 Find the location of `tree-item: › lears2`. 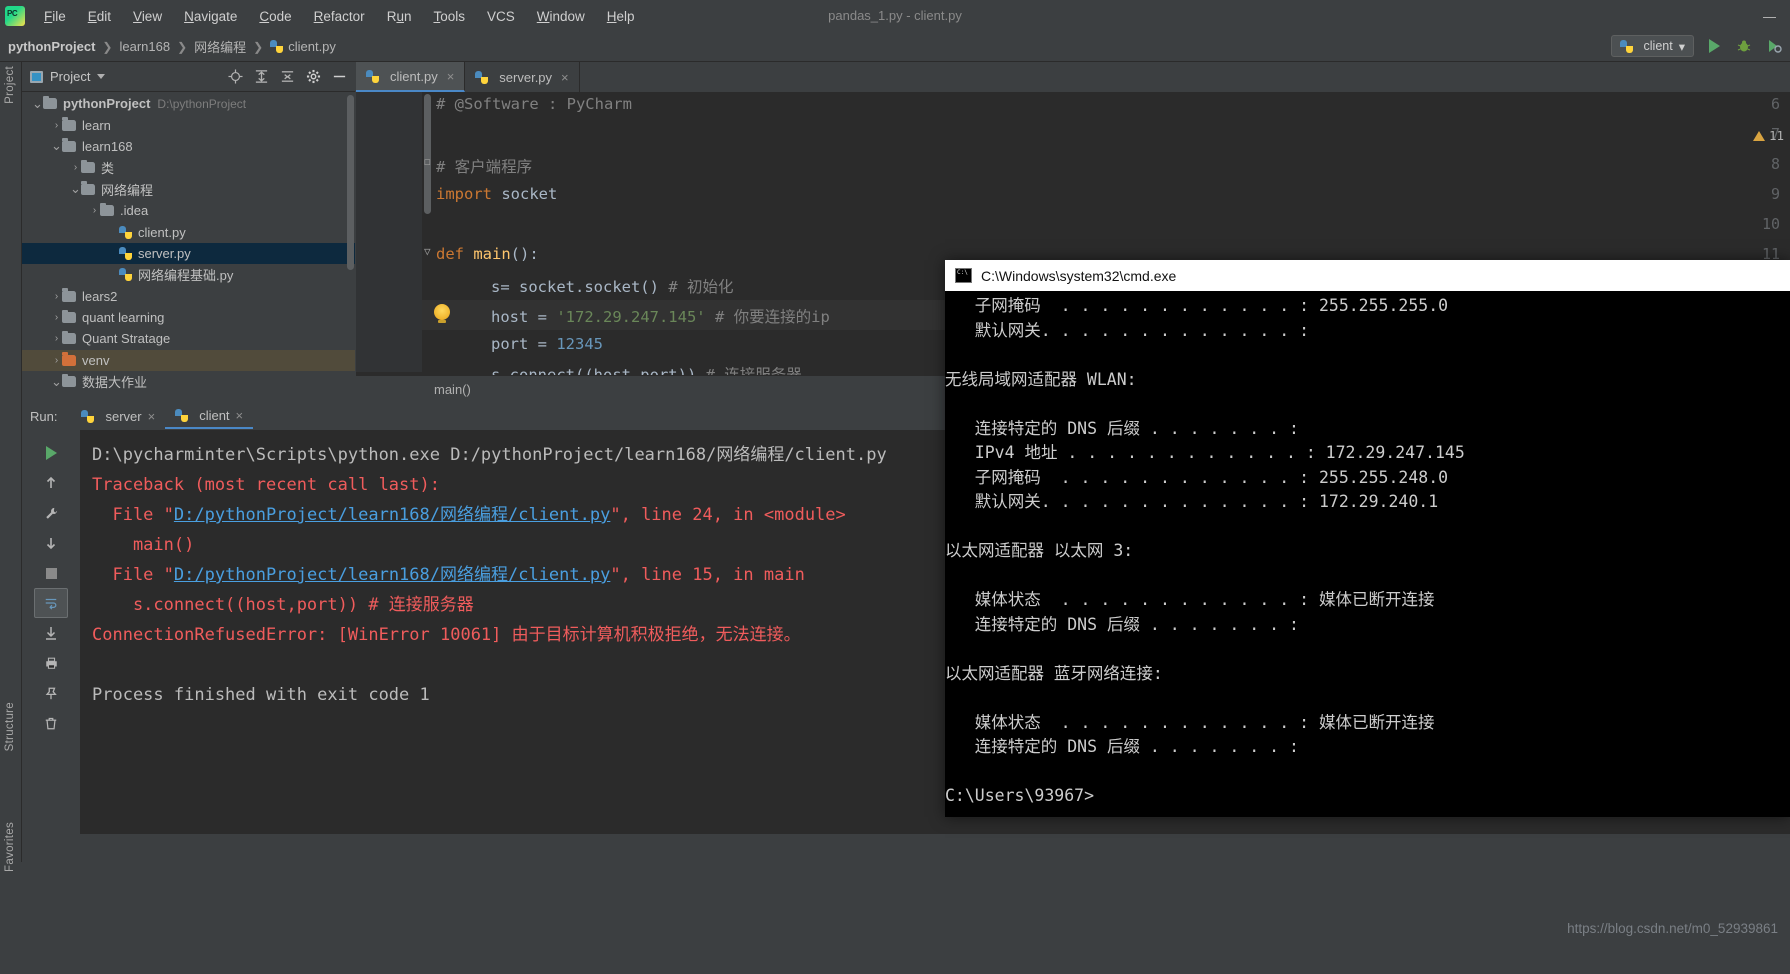

tree-item: › lears2 is located at coordinates (188, 296).